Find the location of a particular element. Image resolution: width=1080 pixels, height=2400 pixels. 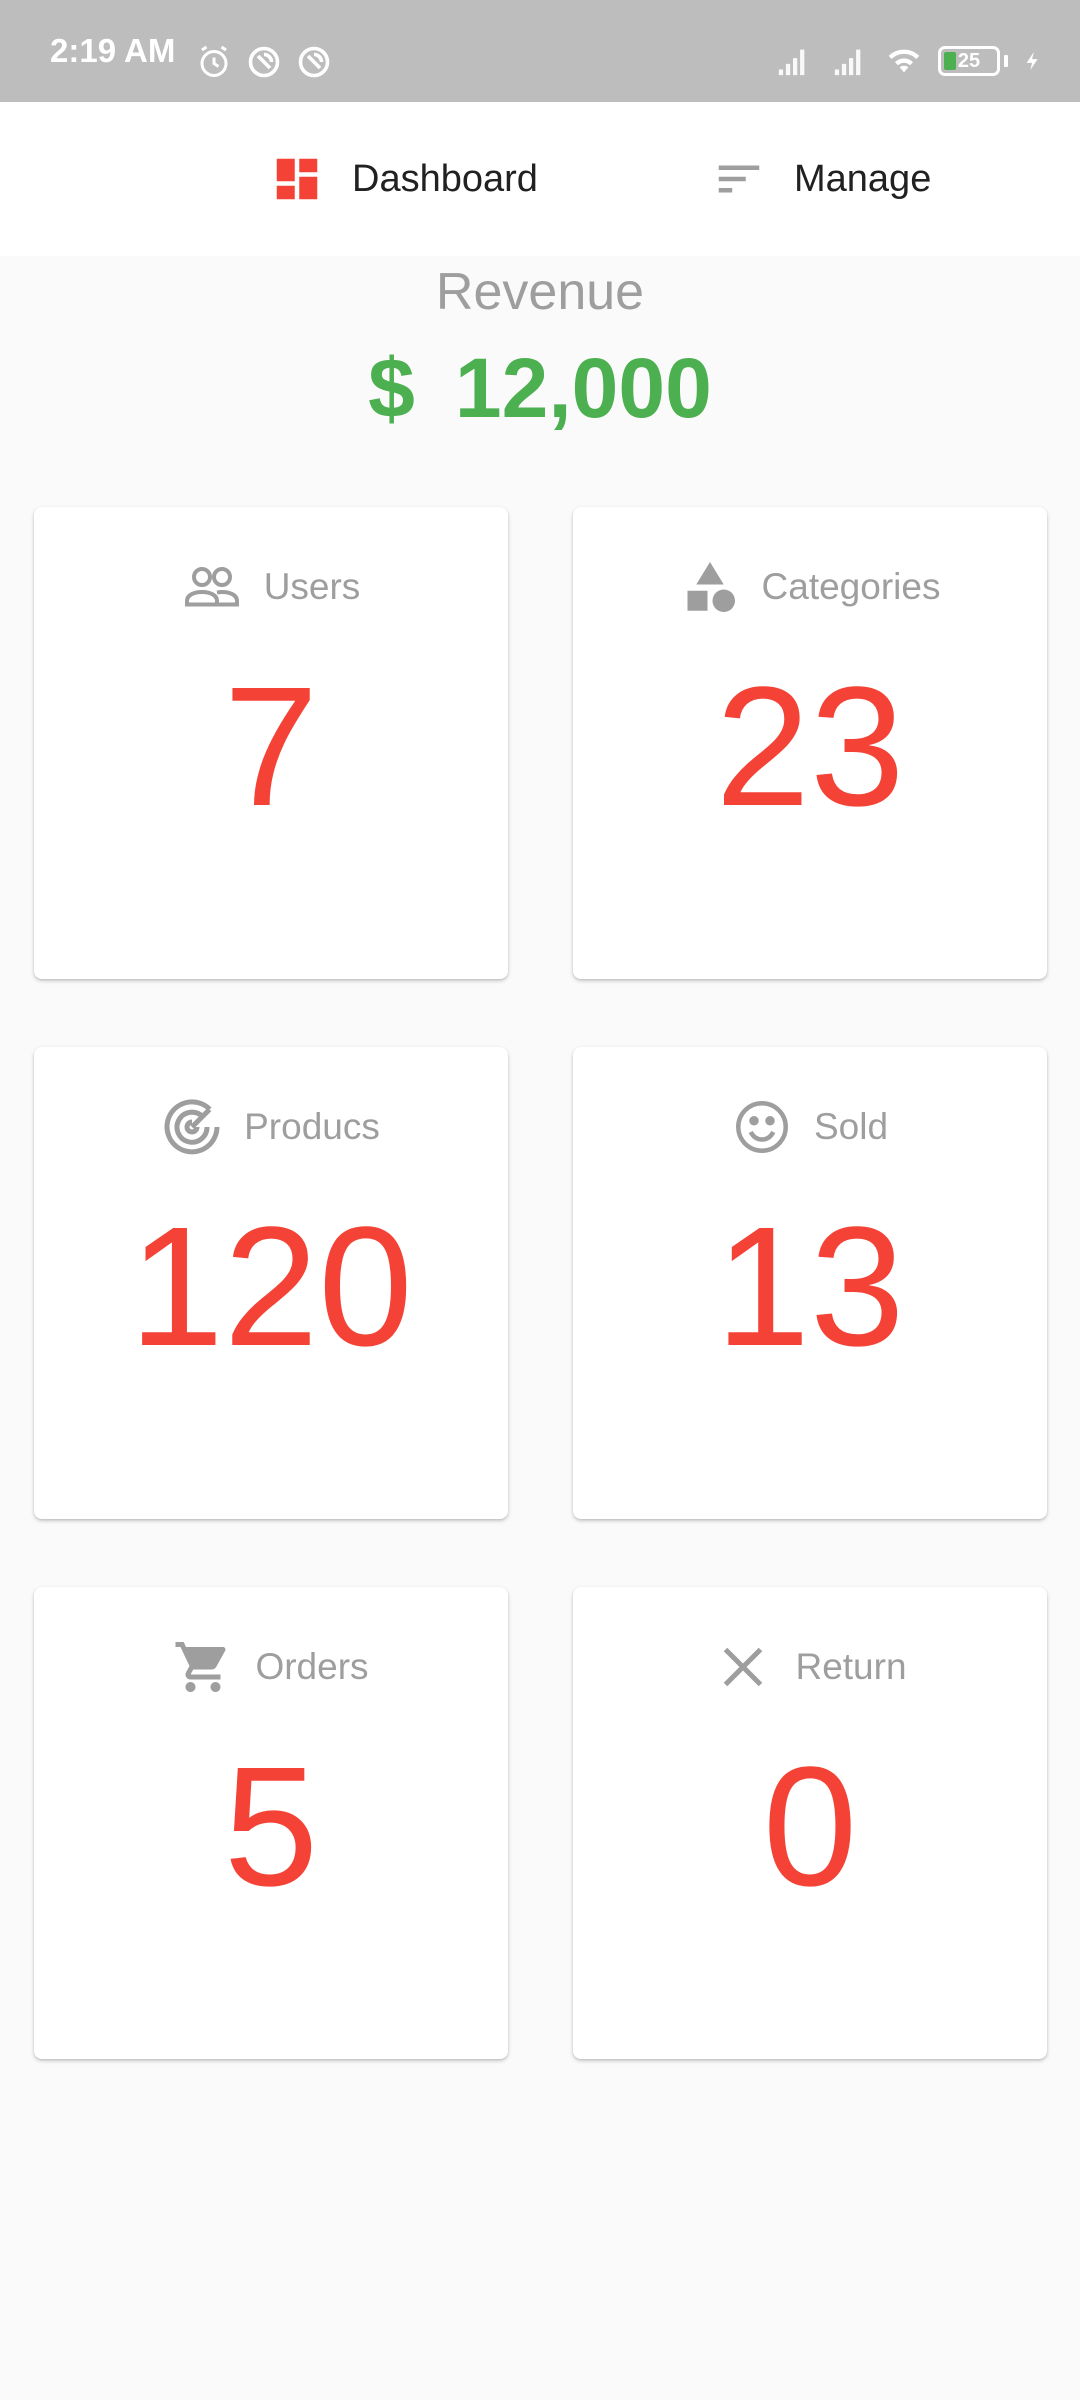

sold-card: Sold 13 is located at coordinates (810, 1283).